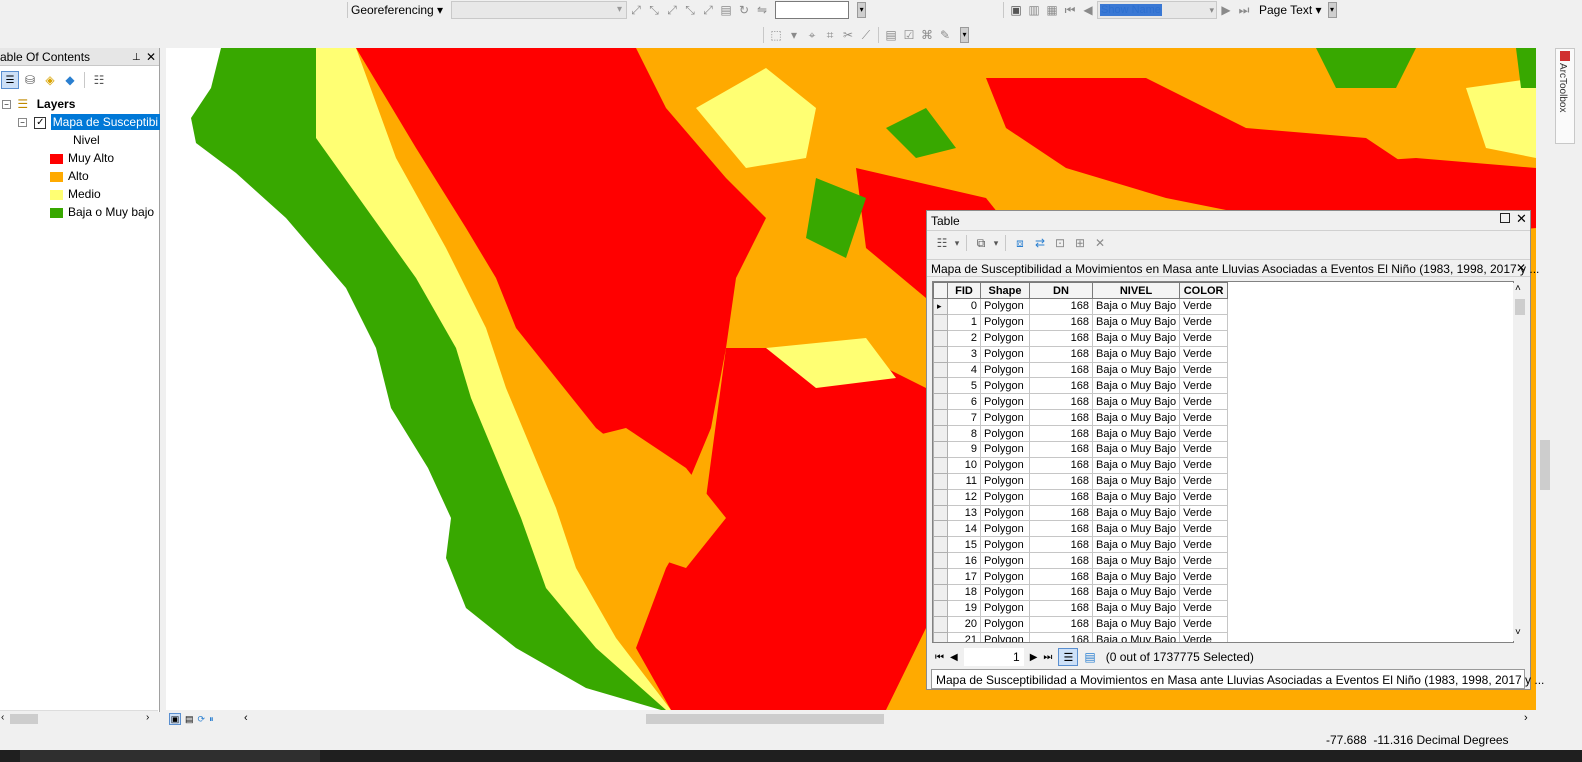 The height and width of the screenshot is (762, 1582). I want to click on scroll-thumb, so click(1520, 307).